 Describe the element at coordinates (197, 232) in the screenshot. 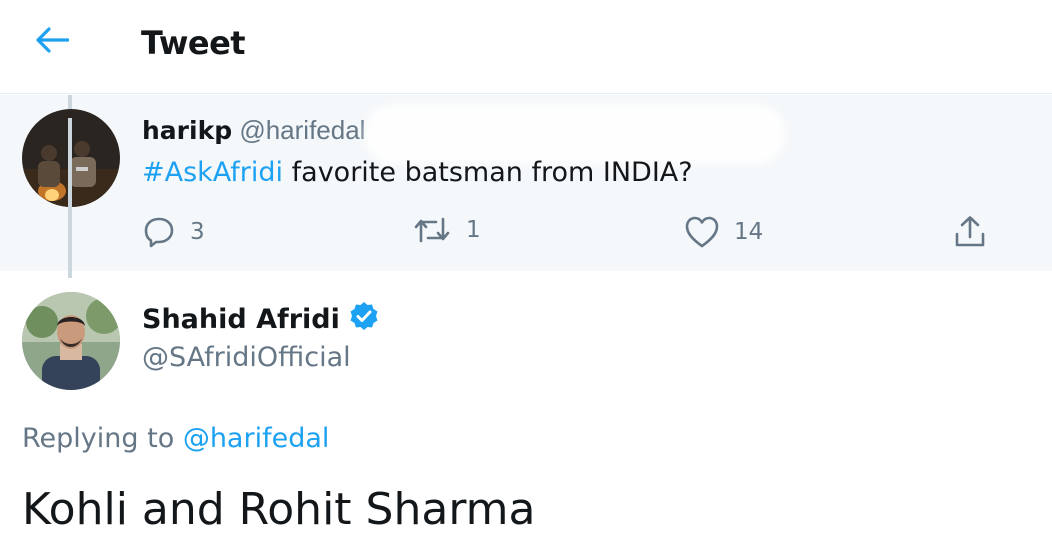

I see `reply-count: 3` at that location.